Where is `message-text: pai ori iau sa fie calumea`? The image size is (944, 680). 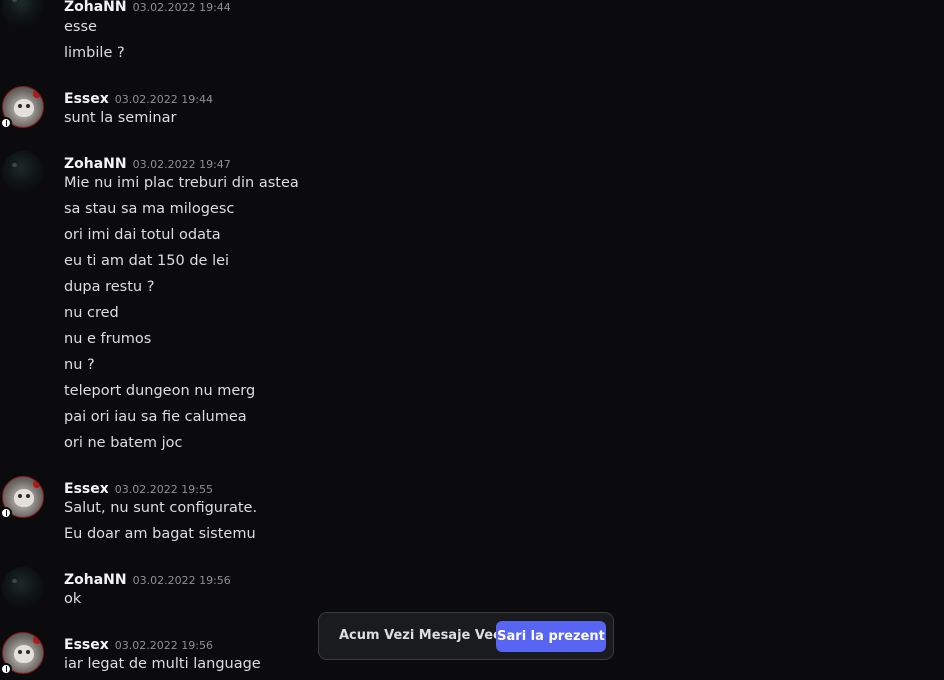
message-text: pai ori iau sa fie calumea is located at coordinates (155, 417).